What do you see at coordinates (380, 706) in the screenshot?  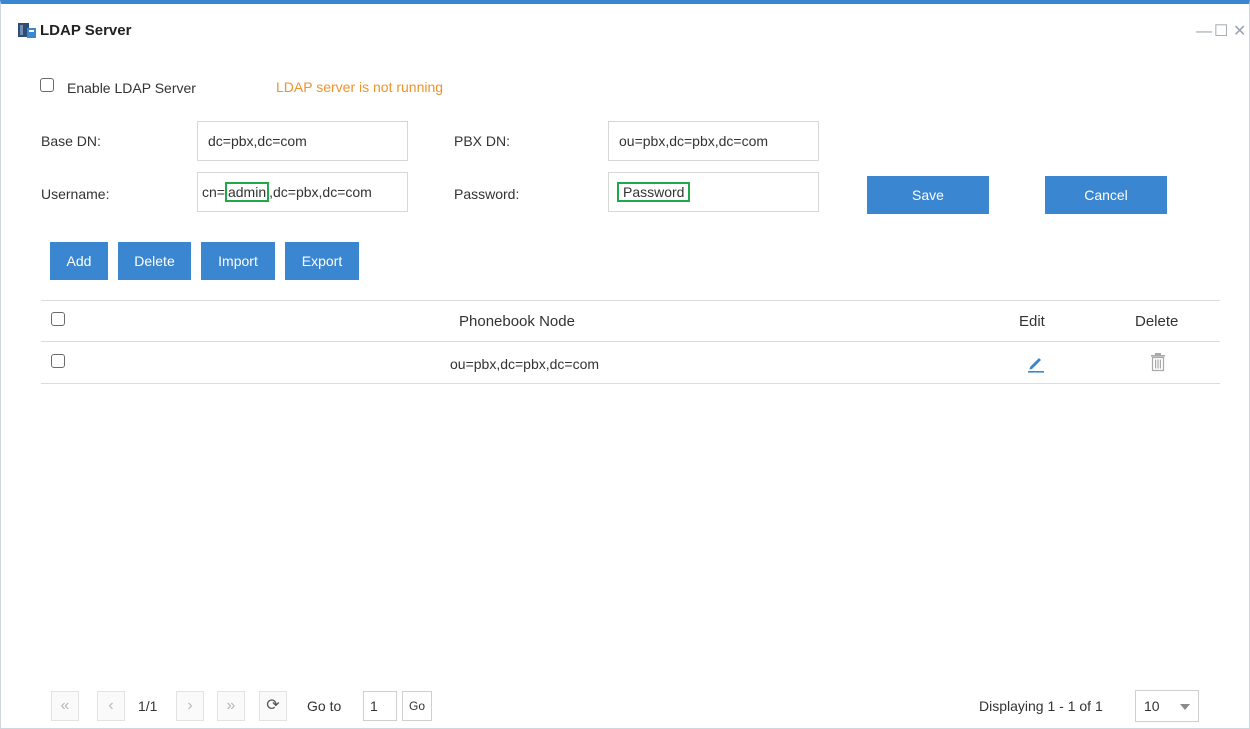 I see `goto-page-input: 1` at bounding box center [380, 706].